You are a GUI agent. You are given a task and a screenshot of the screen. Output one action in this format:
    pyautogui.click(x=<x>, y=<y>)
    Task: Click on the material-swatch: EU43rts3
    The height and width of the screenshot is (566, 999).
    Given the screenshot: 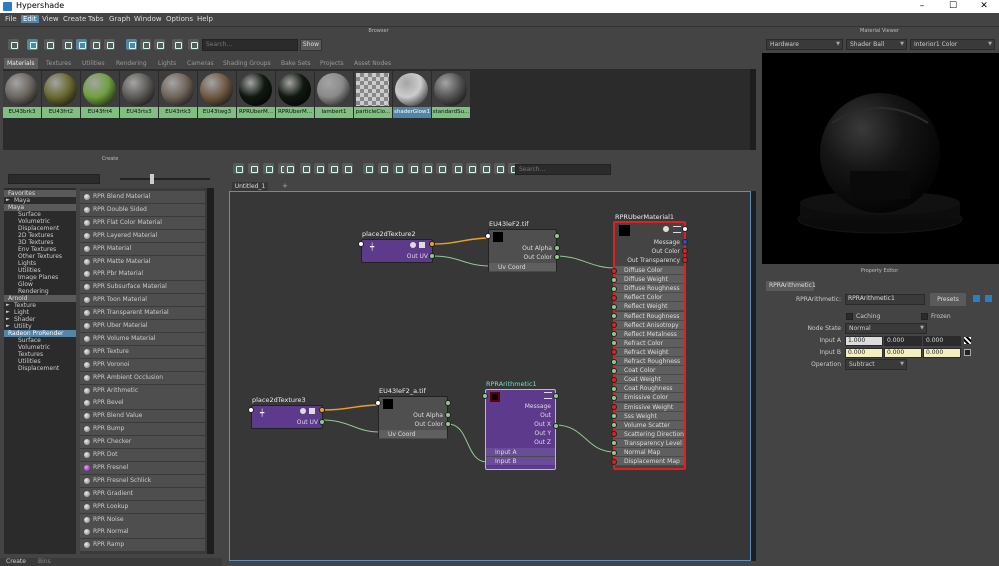 What is the action you would take?
    pyautogui.click(x=139, y=94)
    